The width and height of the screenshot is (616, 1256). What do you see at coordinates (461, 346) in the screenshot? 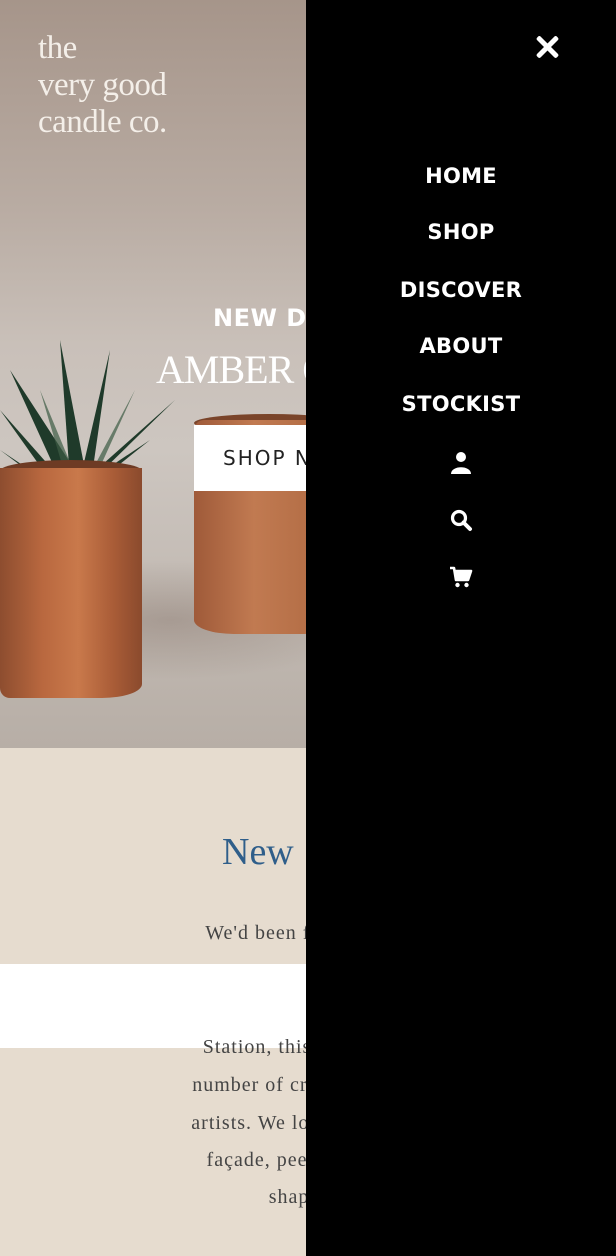
I see `nav-item-about: ABOUT` at bounding box center [461, 346].